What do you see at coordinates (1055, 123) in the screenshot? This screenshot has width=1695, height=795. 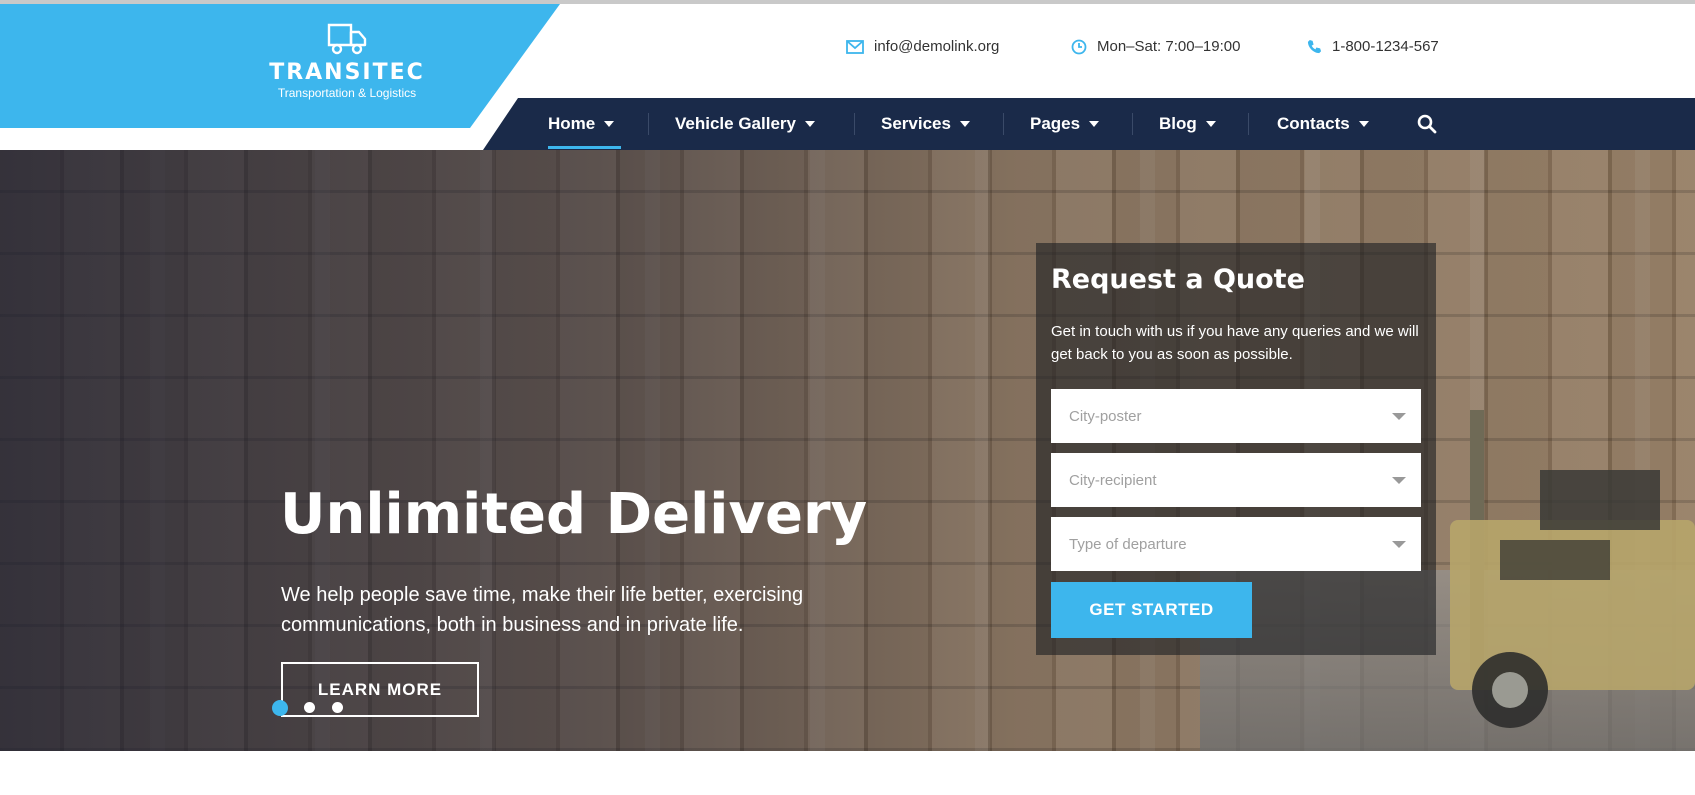 I see `nav-label-pages: Pages` at bounding box center [1055, 123].